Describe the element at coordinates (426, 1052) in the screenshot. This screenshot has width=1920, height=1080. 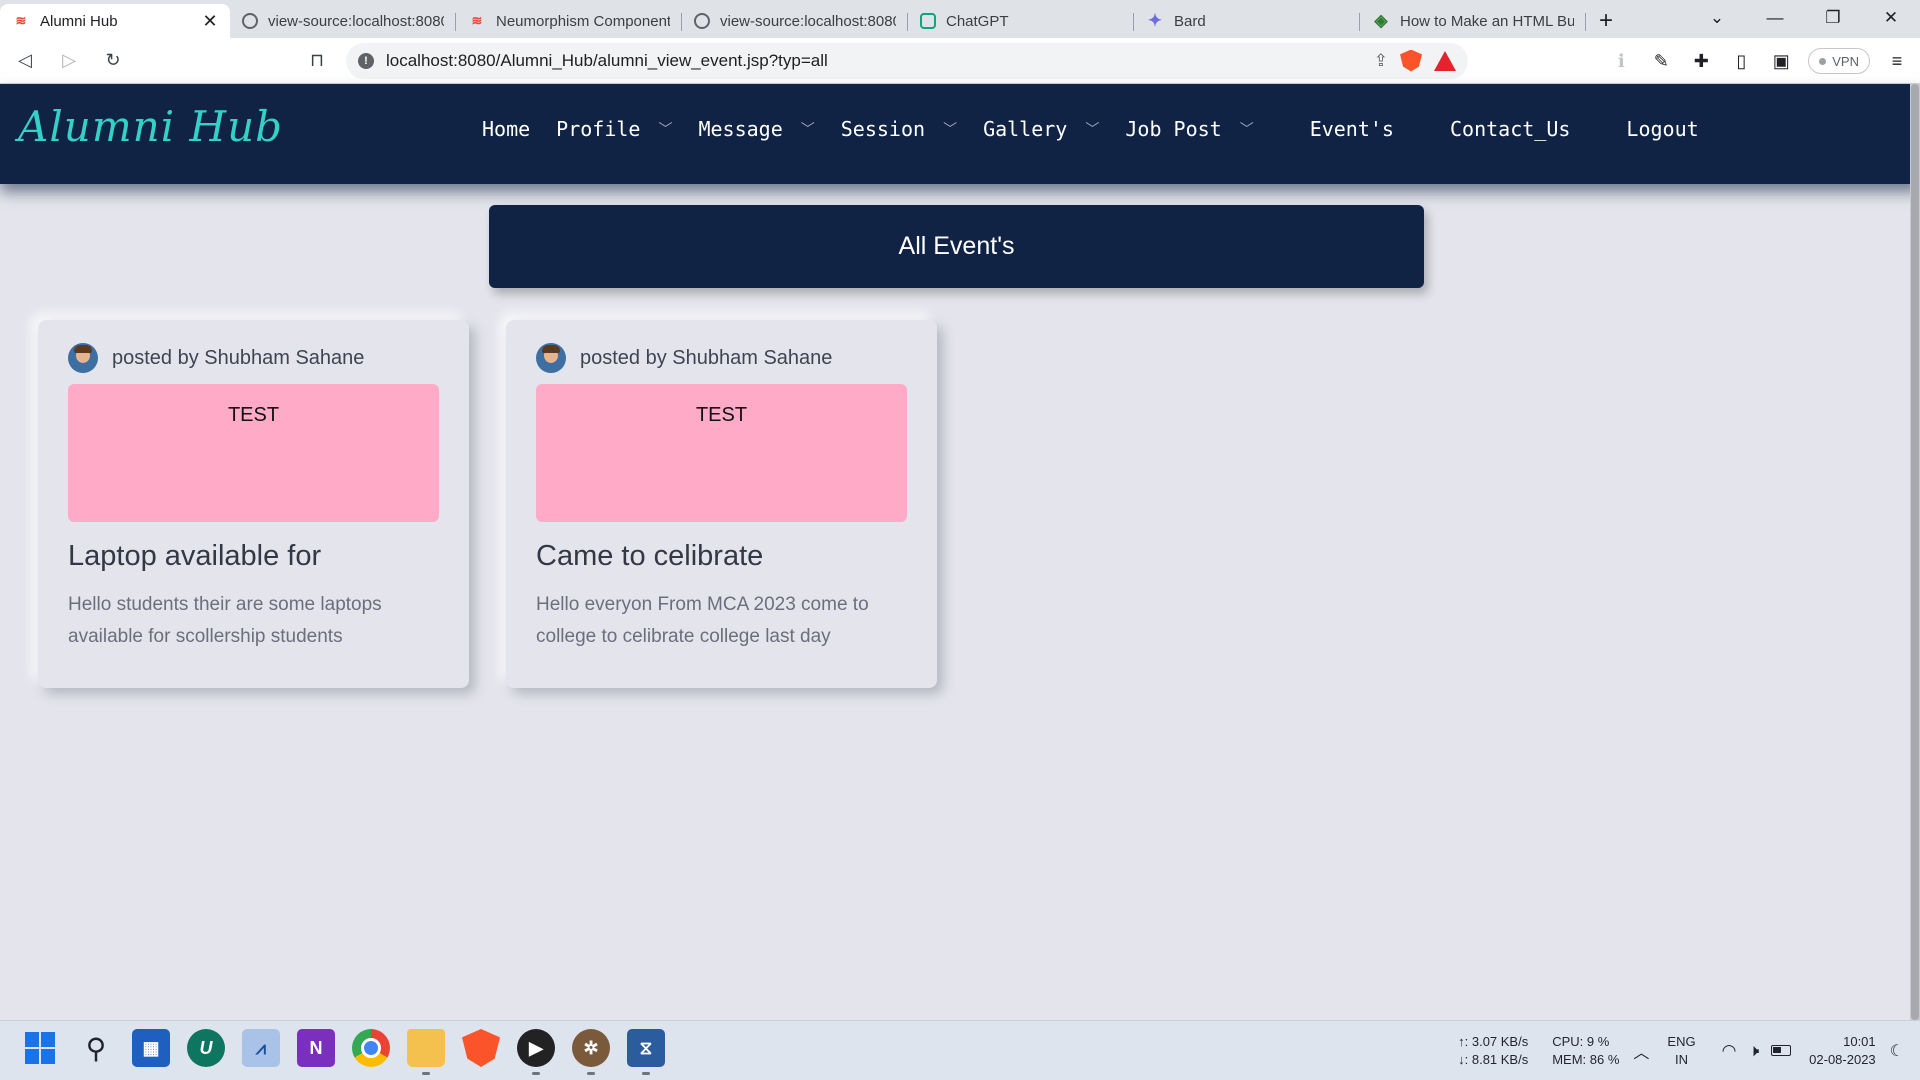
I see `file-explorer-icon` at that location.